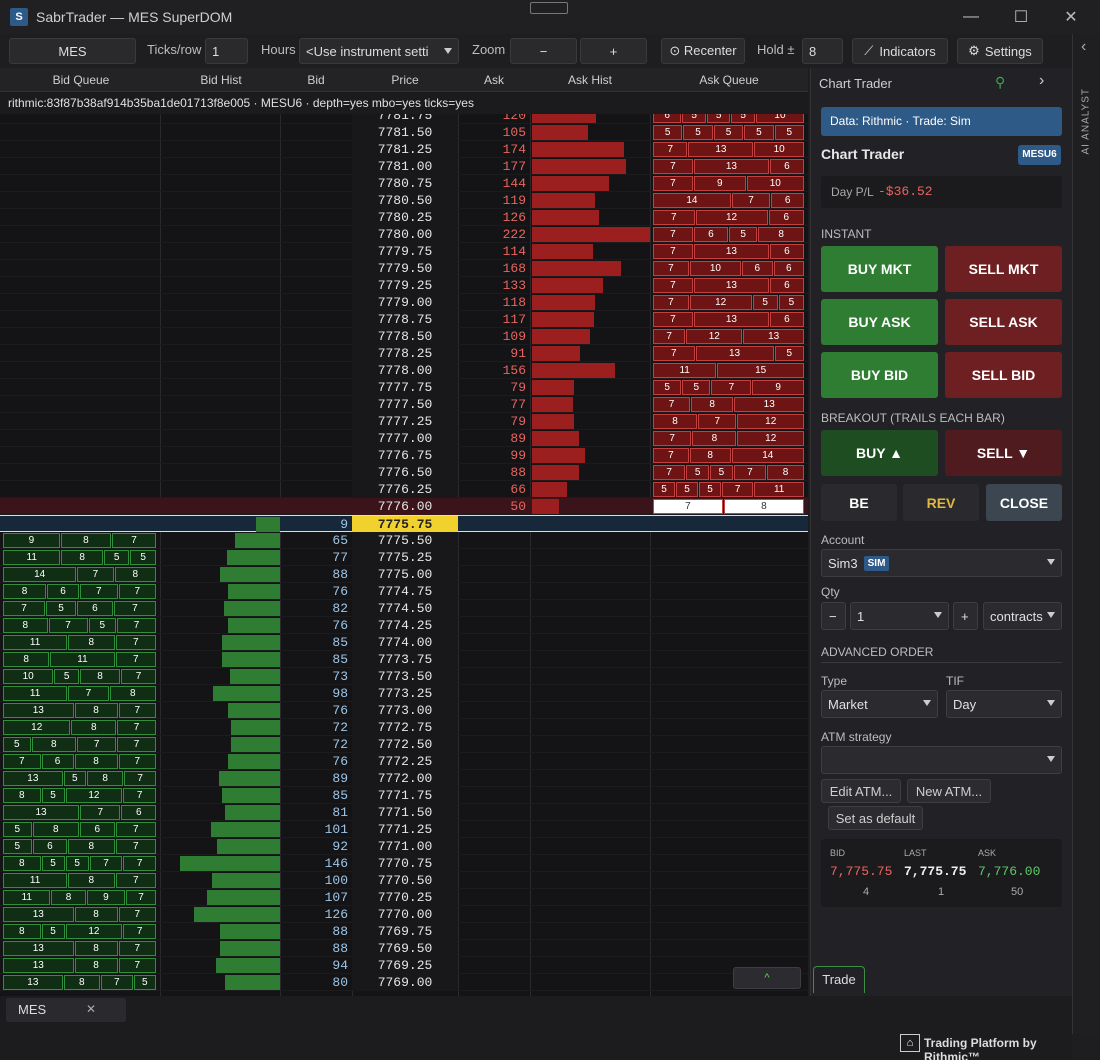 Image resolution: width=1100 pixels, height=1060 pixels. Describe the element at coordinates (405, 727) in the screenshot. I see `price-cell: 7772.75` at that location.